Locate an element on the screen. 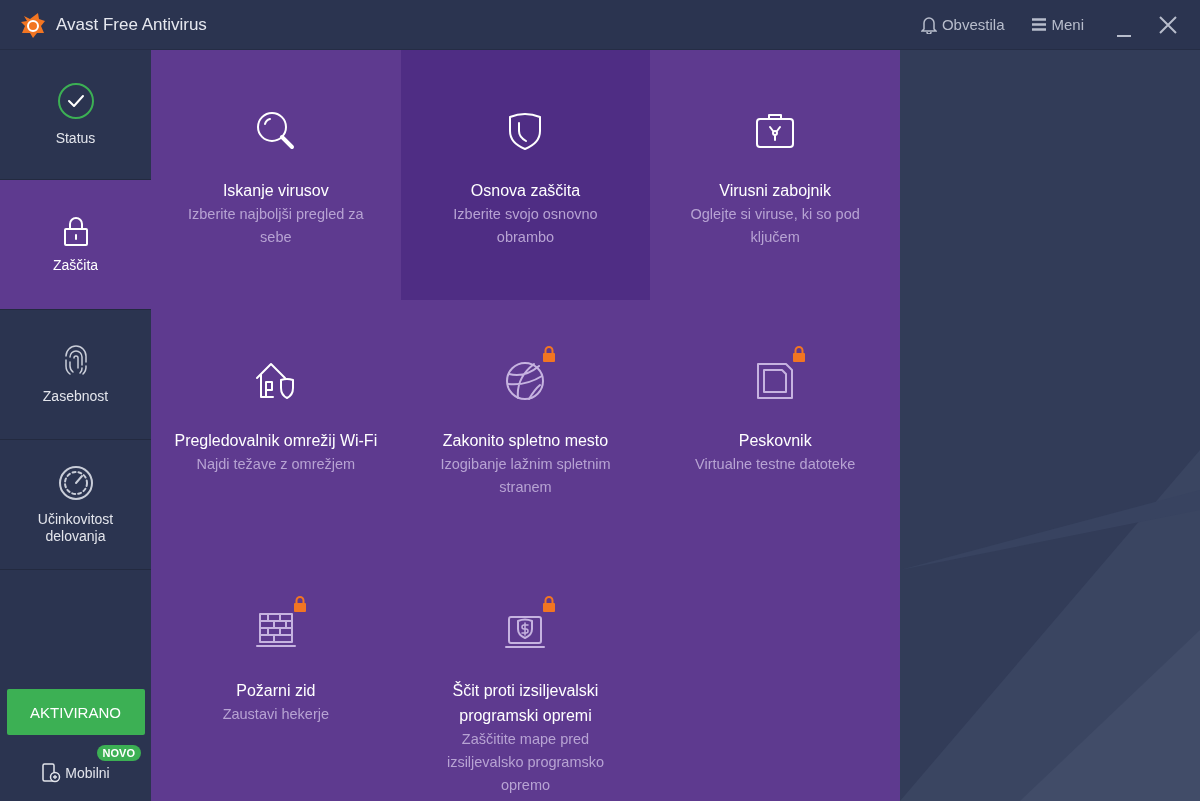  gauge-icon is located at coordinates (75, 482).